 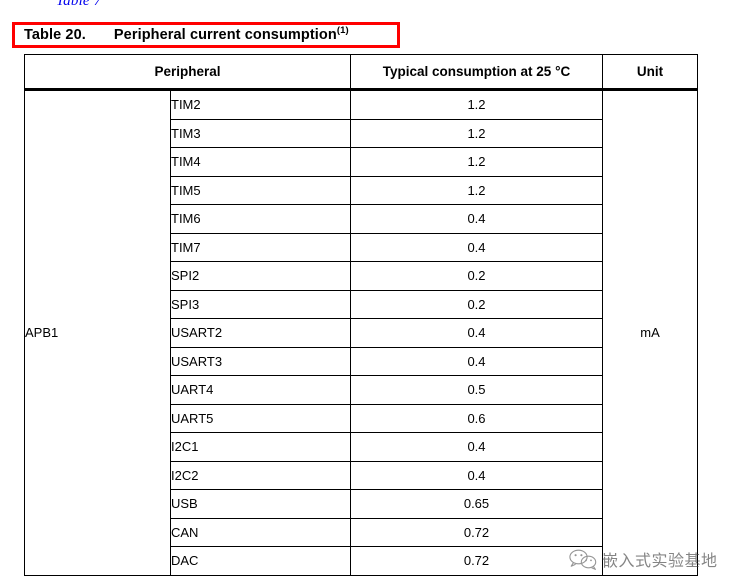 I want to click on cell-typical-consumption: 0.65, so click(x=476, y=504).